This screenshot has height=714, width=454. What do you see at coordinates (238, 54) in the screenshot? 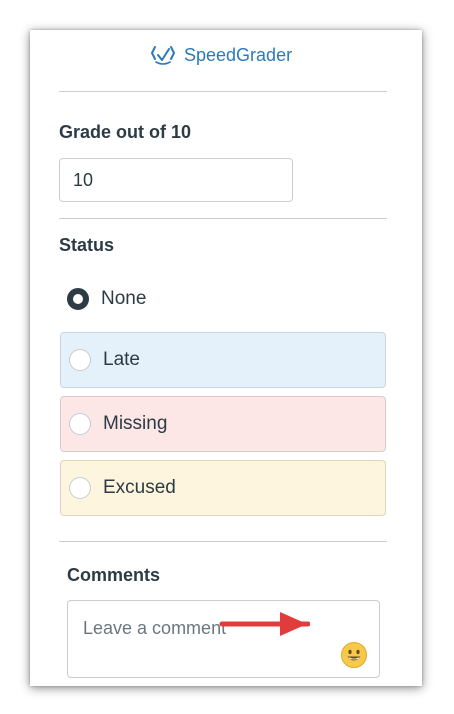
I see `speedgrader-label: SpeedGrader` at bounding box center [238, 54].